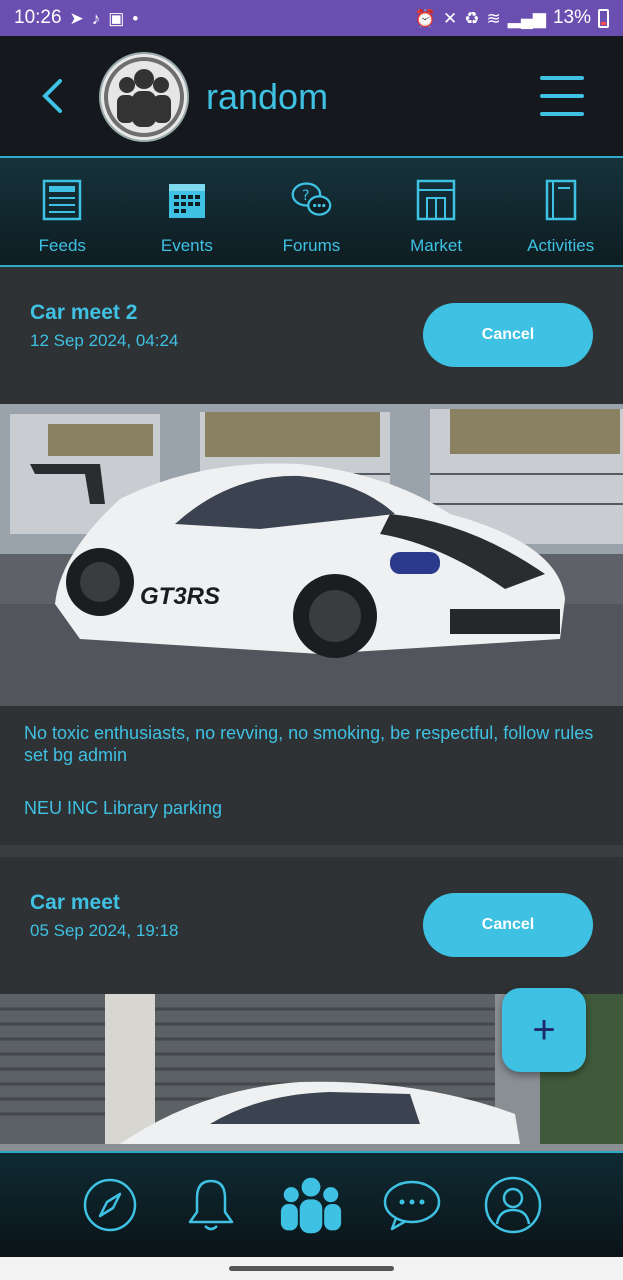  I want to click on tab-label: Feeds, so click(62, 245).